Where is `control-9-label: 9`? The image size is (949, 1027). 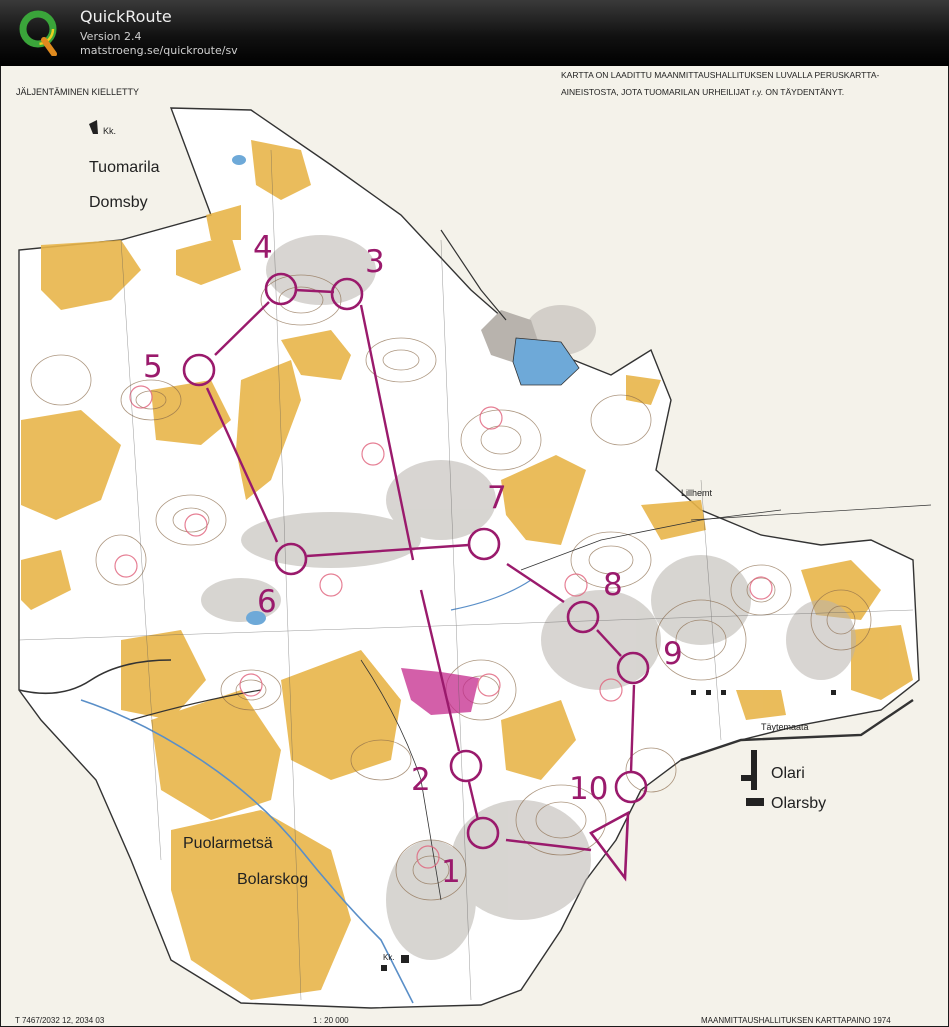
control-9-label: 9 is located at coordinates (673, 654).